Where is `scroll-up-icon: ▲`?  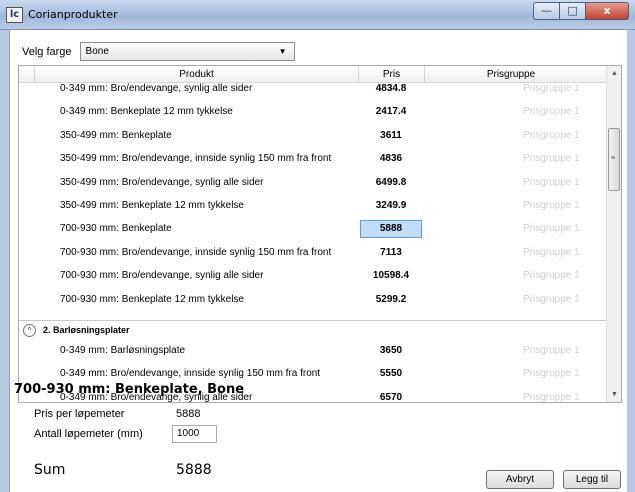 scroll-up-icon: ▲ is located at coordinates (614, 73).